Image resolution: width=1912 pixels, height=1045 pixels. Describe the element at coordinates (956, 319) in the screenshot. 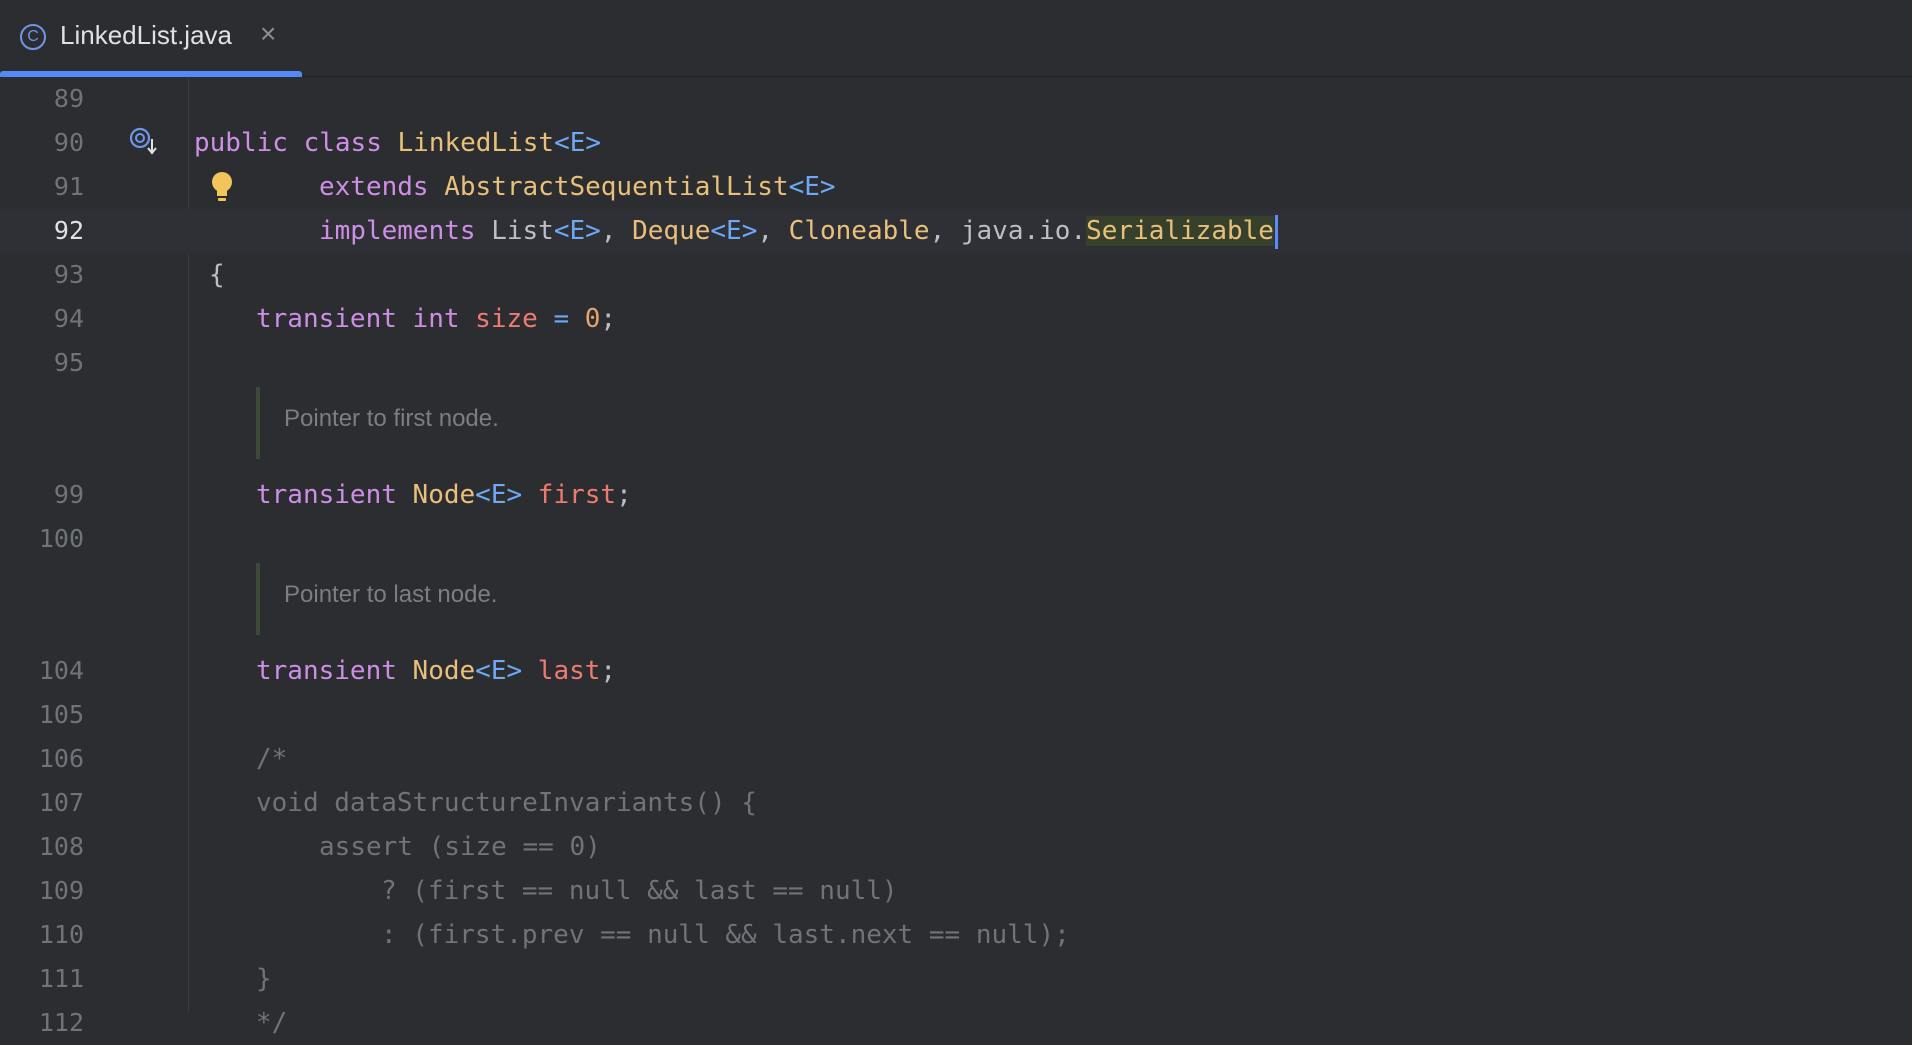

I see `code-line: 94 transient int size = 0;` at that location.